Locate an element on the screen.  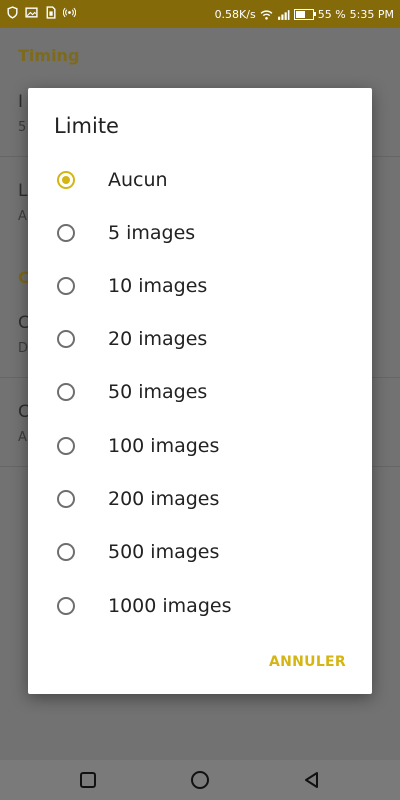
back-icon is located at coordinates (312, 780).